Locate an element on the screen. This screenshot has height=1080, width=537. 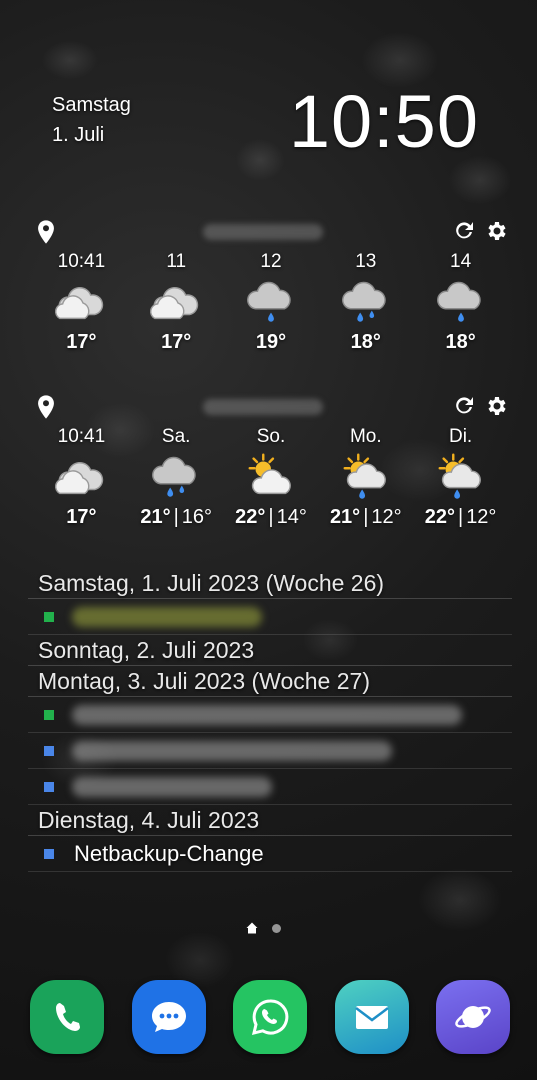
home-page-indicator-icon is located at coordinates (252, 928).